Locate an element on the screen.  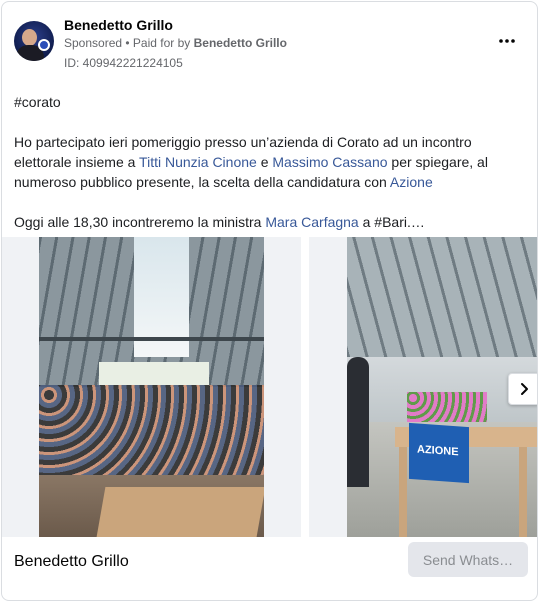
azione-banner: AZIONE is located at coordinates (439, 453).